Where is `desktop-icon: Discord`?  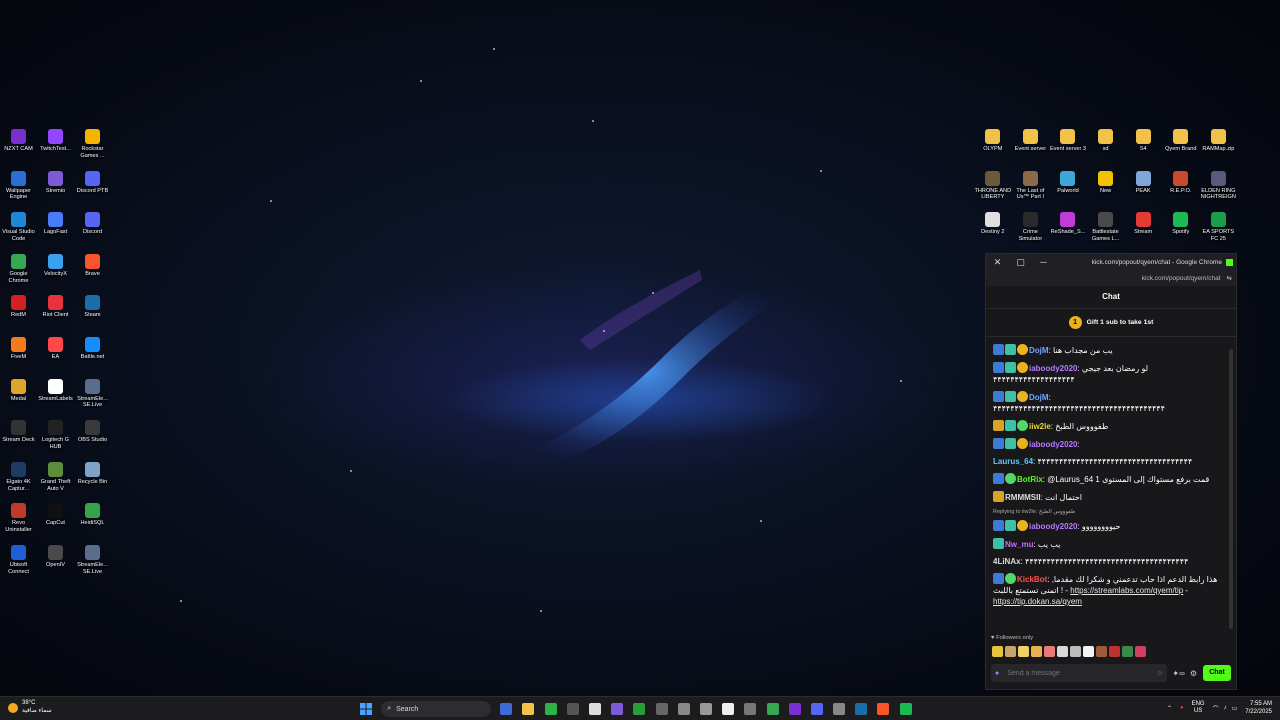 desktop-icon: Discord is located at coordinates (92, 230).